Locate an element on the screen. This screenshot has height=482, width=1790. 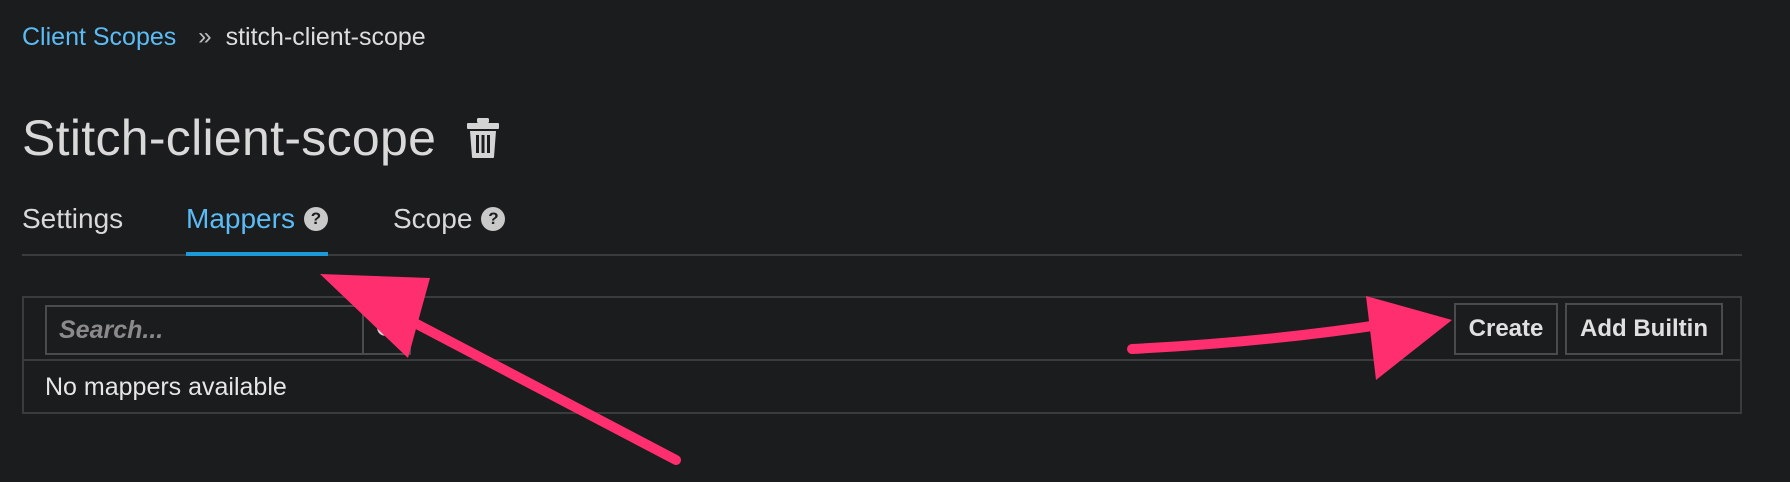
page-title: Stitch-client-scope is located at coordinates (229, 138).